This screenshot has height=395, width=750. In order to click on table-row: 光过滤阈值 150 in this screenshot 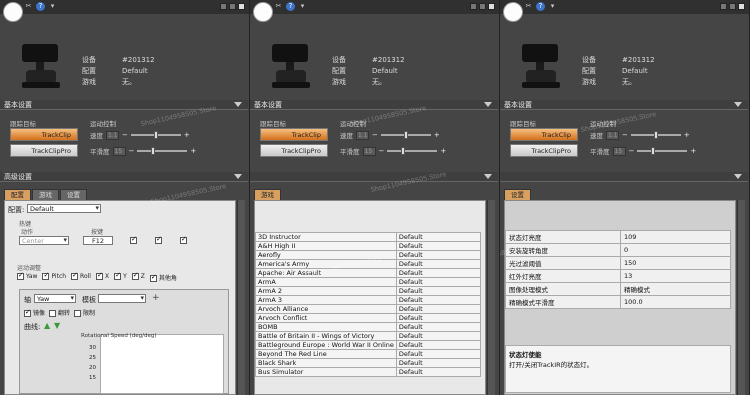, I will do `click(618, 263)`.